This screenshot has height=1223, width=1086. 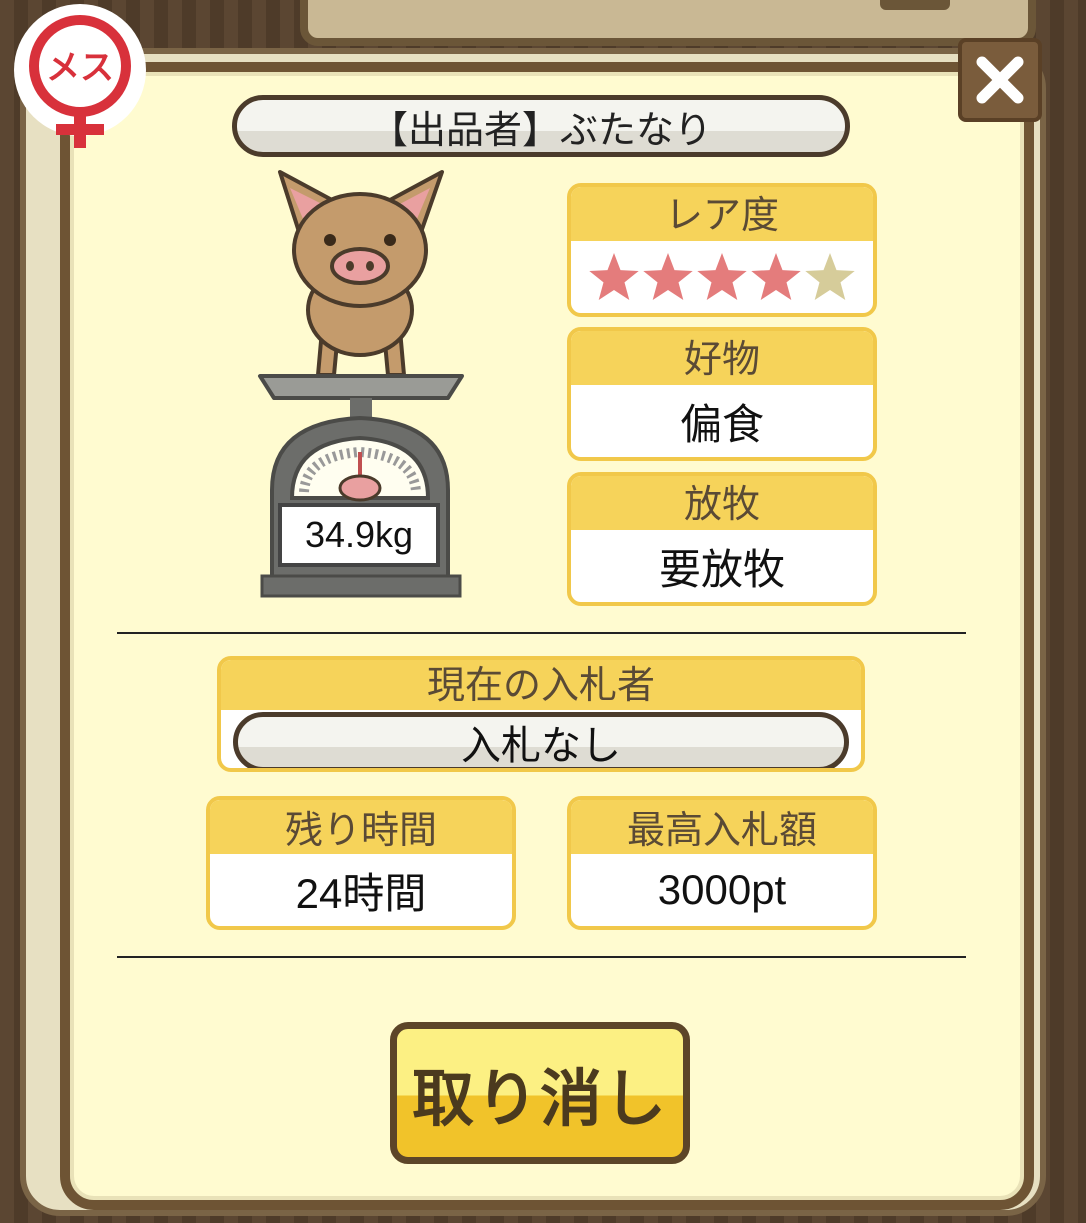 What do you see at coordinates (359, 535) in the screenshot?
I see `pig-weight: 34.9kg` at bounding box center [359, 535].